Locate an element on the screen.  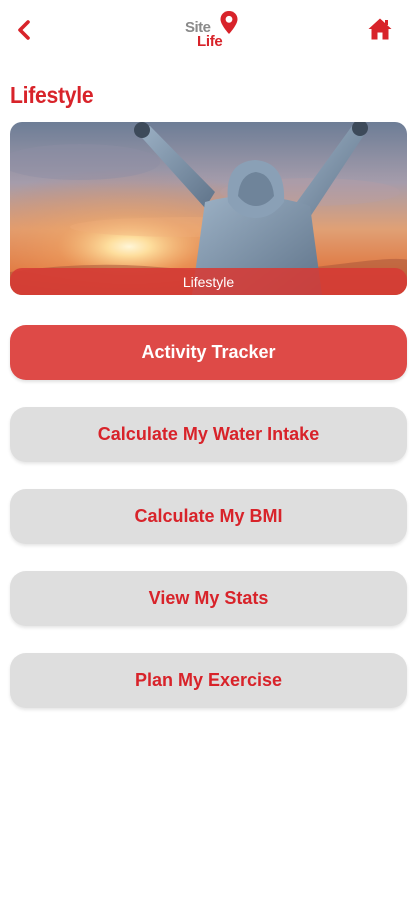
chevron-left-icon is located at coordinates (24, 30).